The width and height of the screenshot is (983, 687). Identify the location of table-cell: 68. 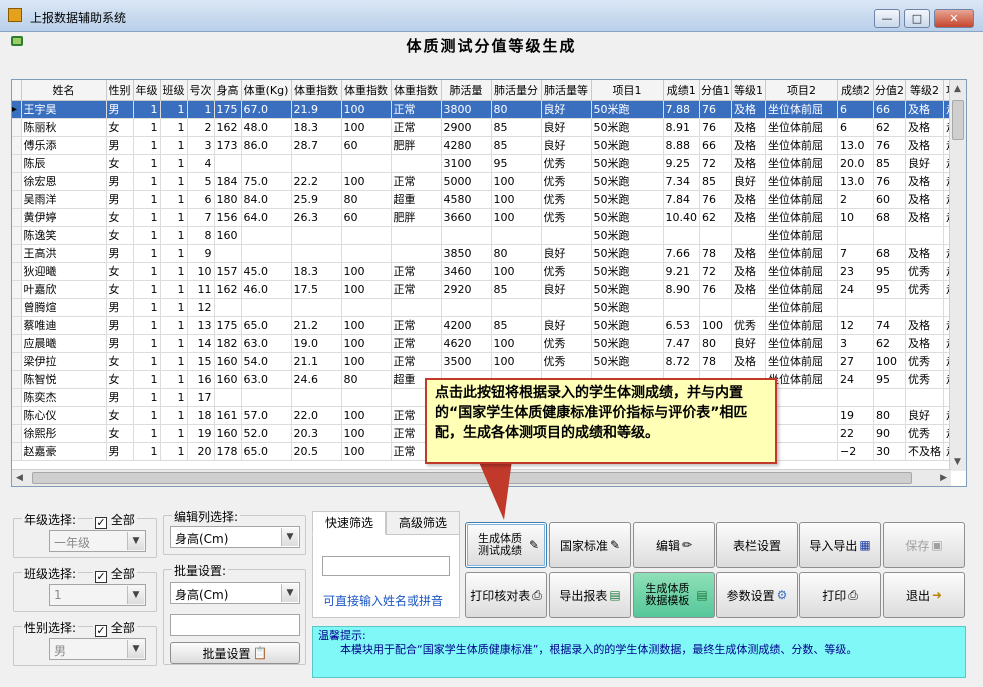
(889, 253).